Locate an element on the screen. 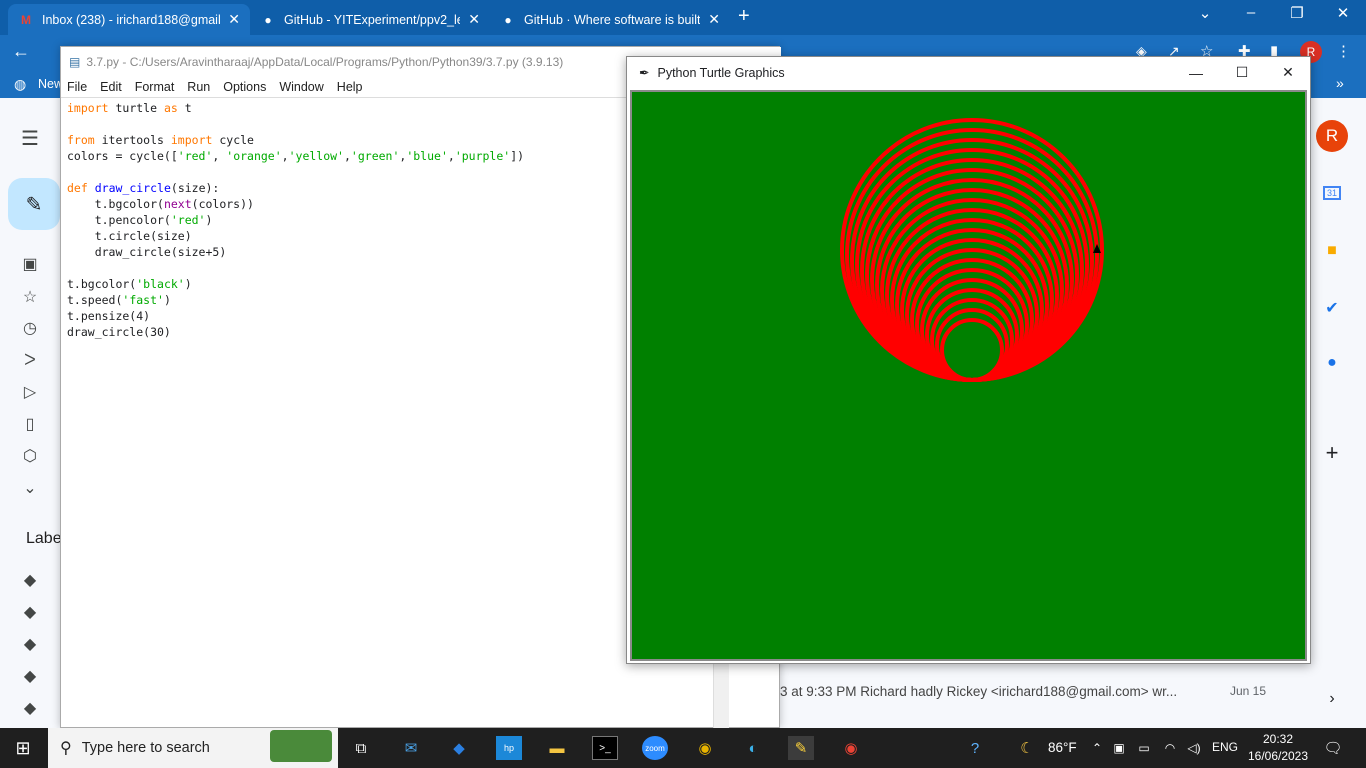 The width and height of the screenshot is (1366, 768). new-tab-button: + is located at coordinates (744, 16).